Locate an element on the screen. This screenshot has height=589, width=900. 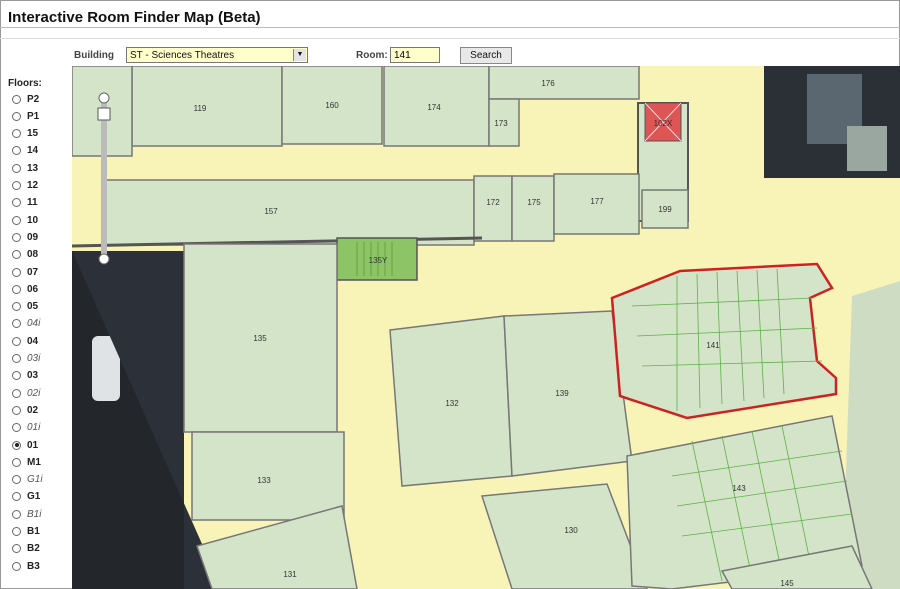
label-157: 157 is located at coordinates (271, 211).